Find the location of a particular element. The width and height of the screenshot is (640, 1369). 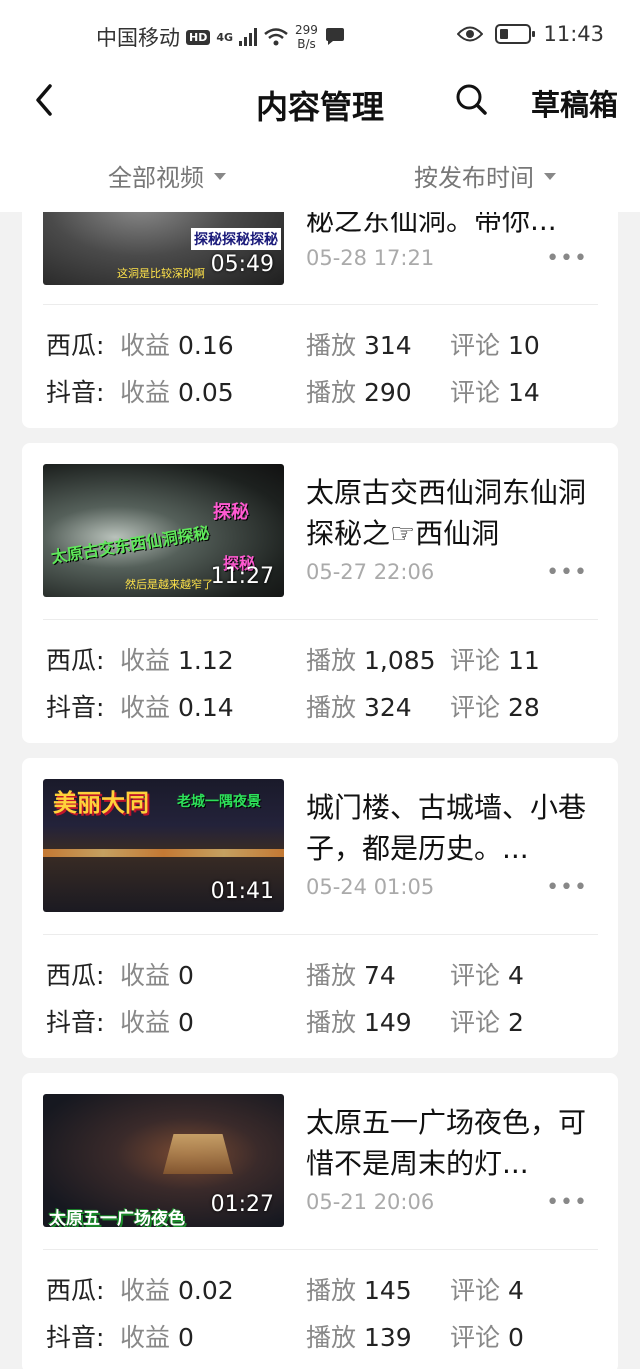

status-right: 11:43 is located at coordinates (530, 34).